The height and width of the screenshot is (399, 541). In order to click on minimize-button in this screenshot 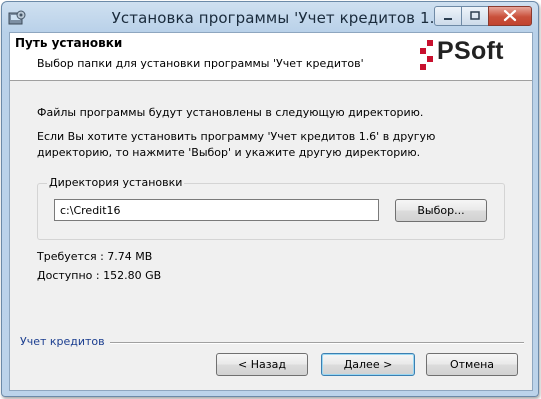, I will do `click(448, 16)`.